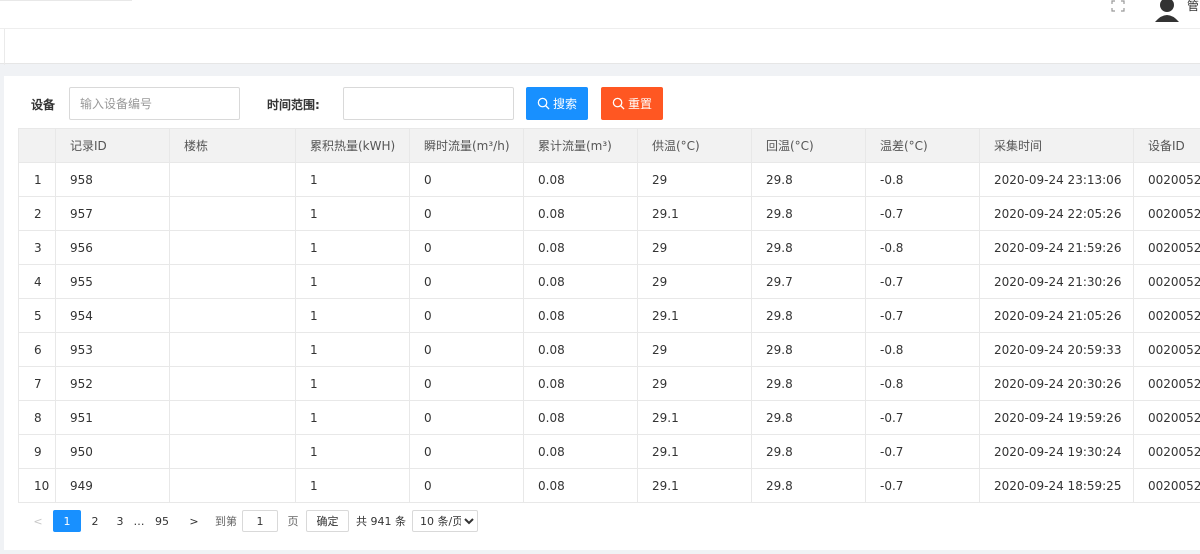  Describe the element at coordinates (1056, 417) in the screenshot. I see `cell-collect-time: 2020-09-24 19:59:26` at that location.